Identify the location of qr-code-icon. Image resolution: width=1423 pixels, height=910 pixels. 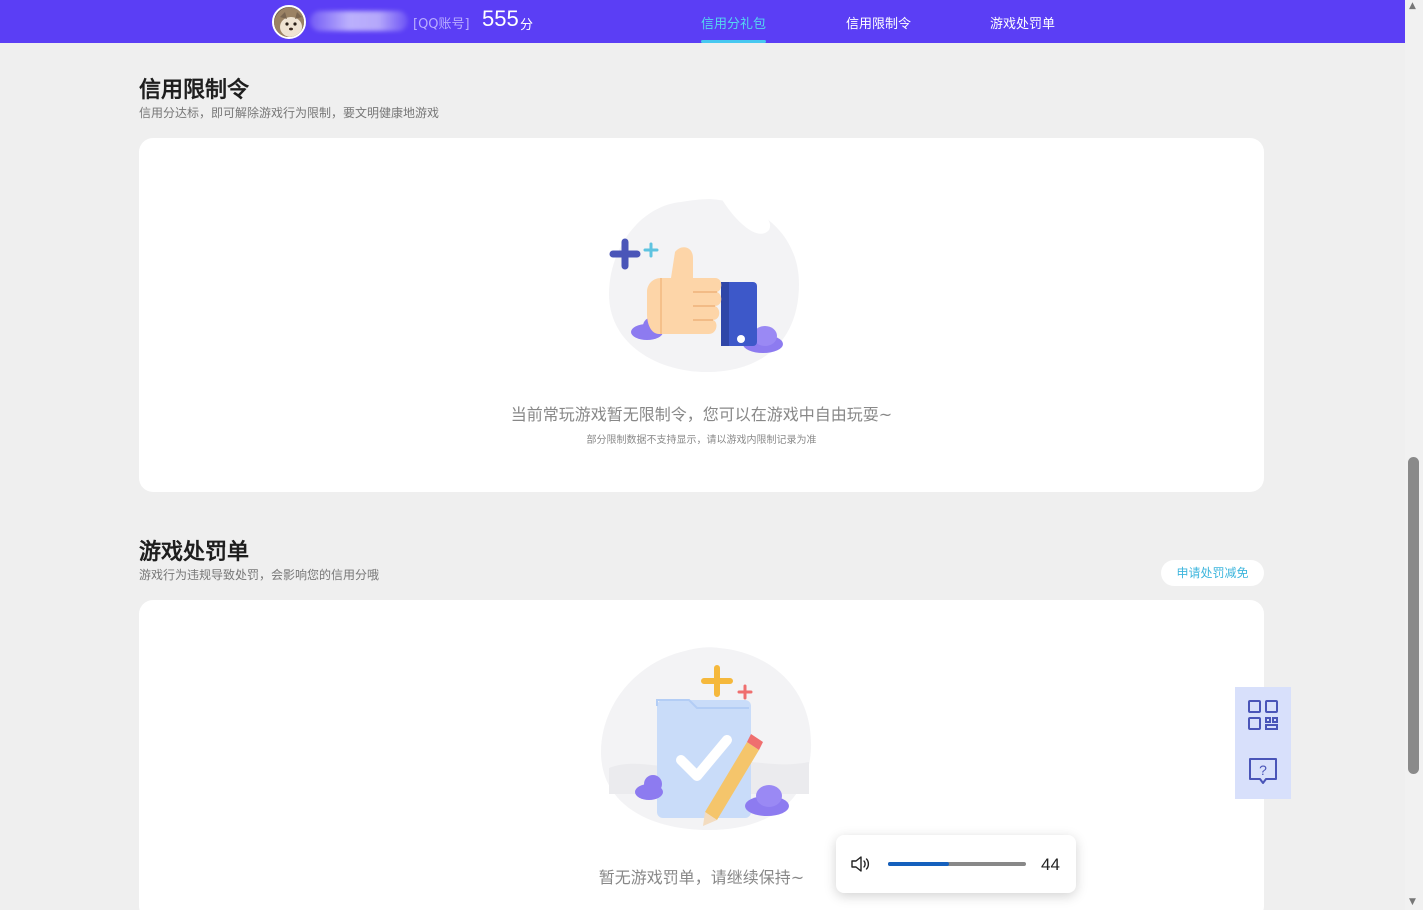
(1263, 715).